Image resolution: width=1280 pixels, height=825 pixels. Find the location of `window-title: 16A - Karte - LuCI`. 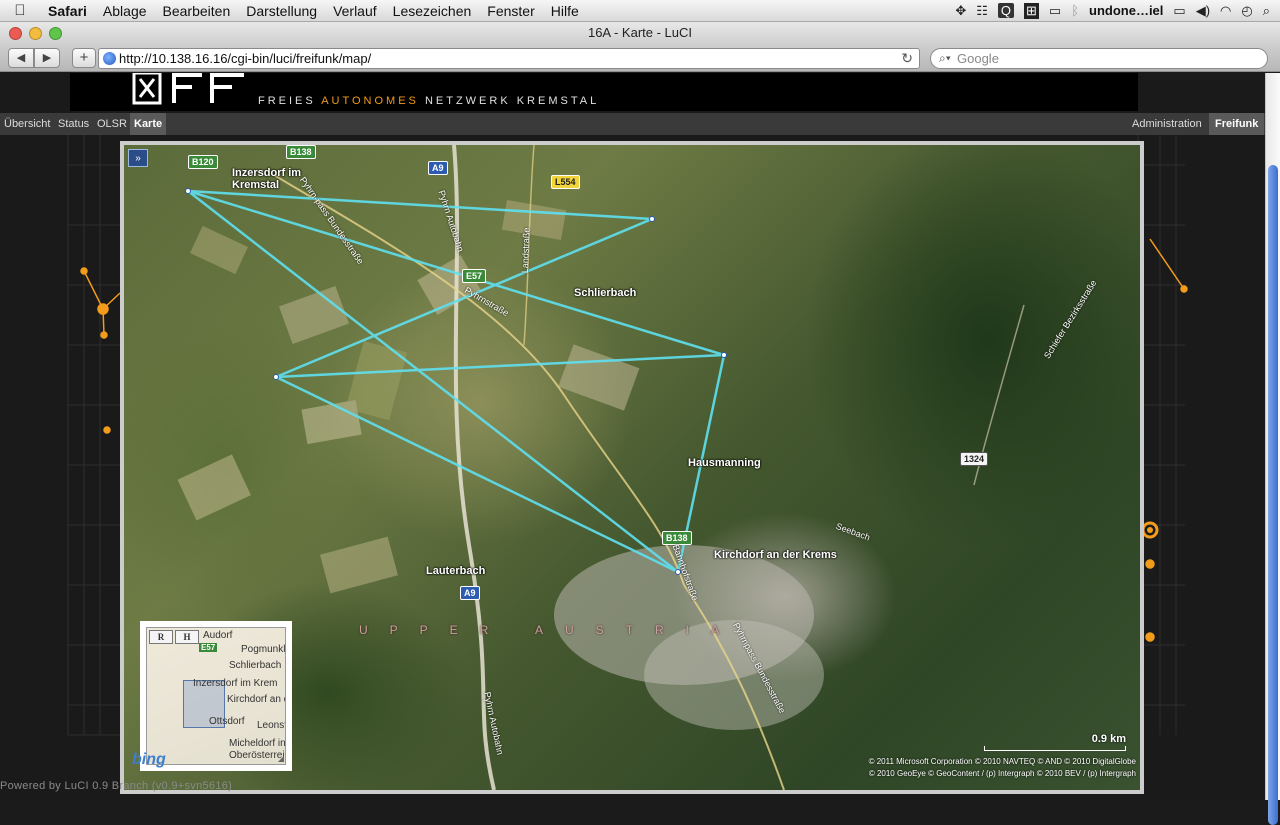

window-title: 16A - Karte - LuCI is located at coordinates (640, 32).